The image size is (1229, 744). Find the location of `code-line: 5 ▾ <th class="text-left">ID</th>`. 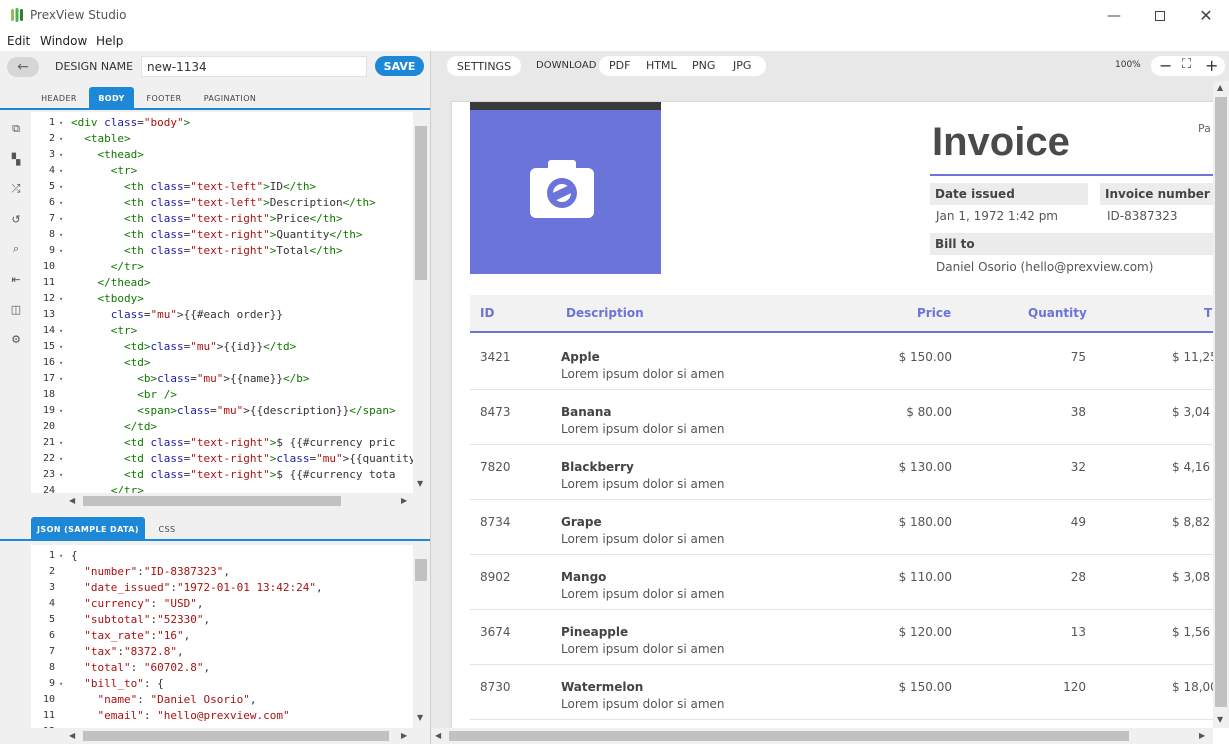

code-line: 5 ▾ <th class="text-left">ID</th> is located at coordinates (222, 187).